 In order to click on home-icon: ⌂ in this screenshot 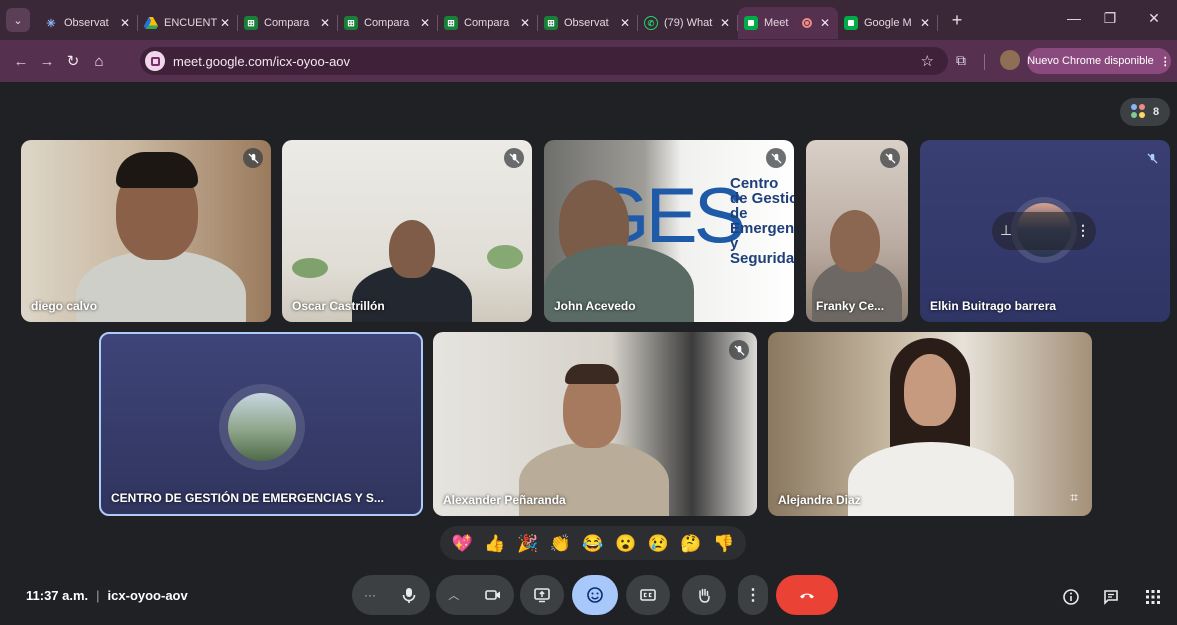, I will do `click(99, 61)`.